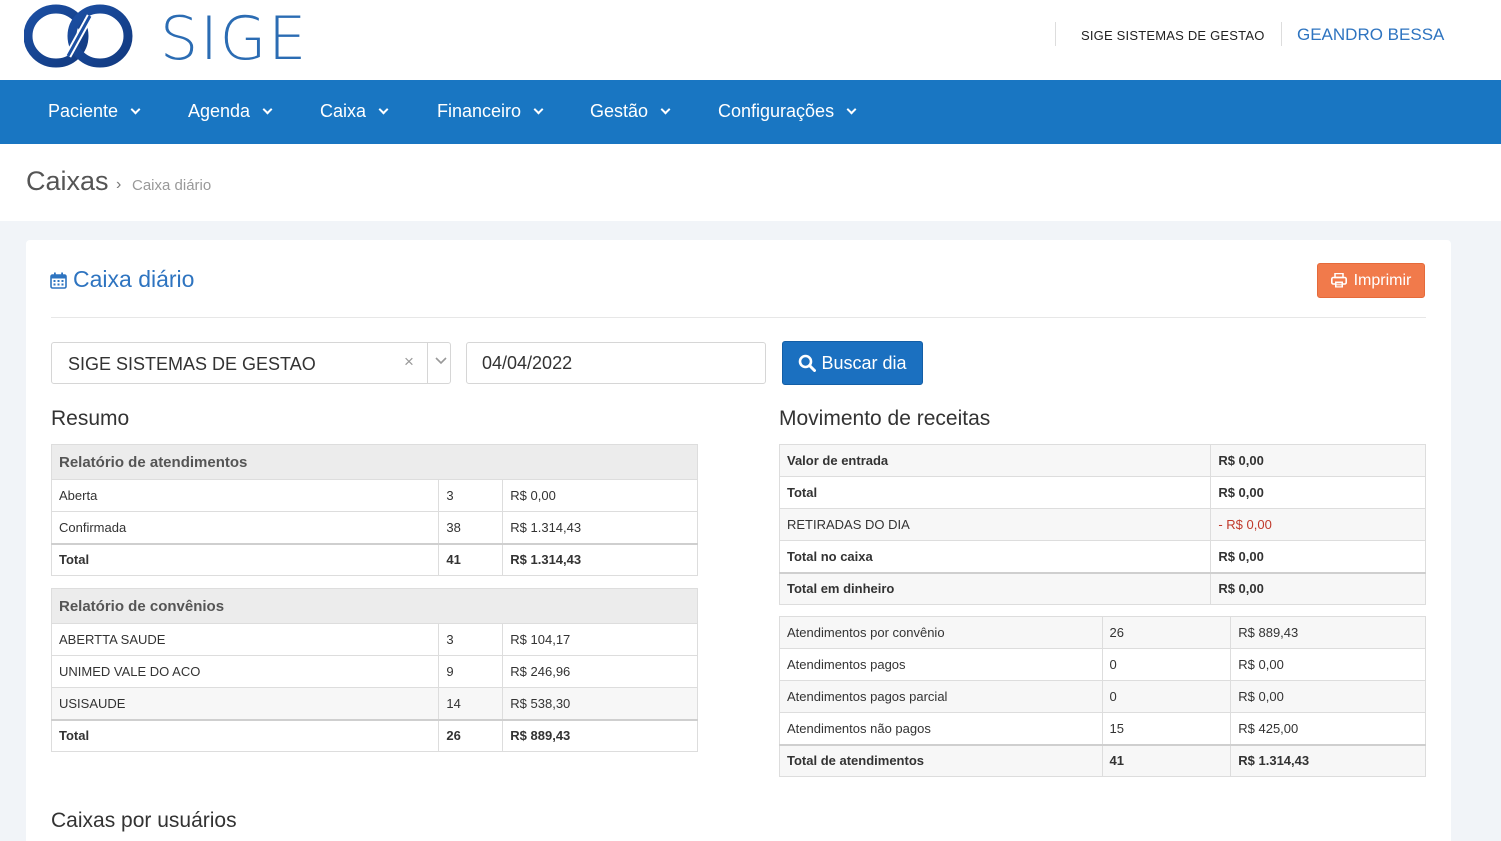  What do you see at coordinates (852, 363) in the screenshot?
I see `search-day-button: Buscar dia` at bounding box center [852, 363].